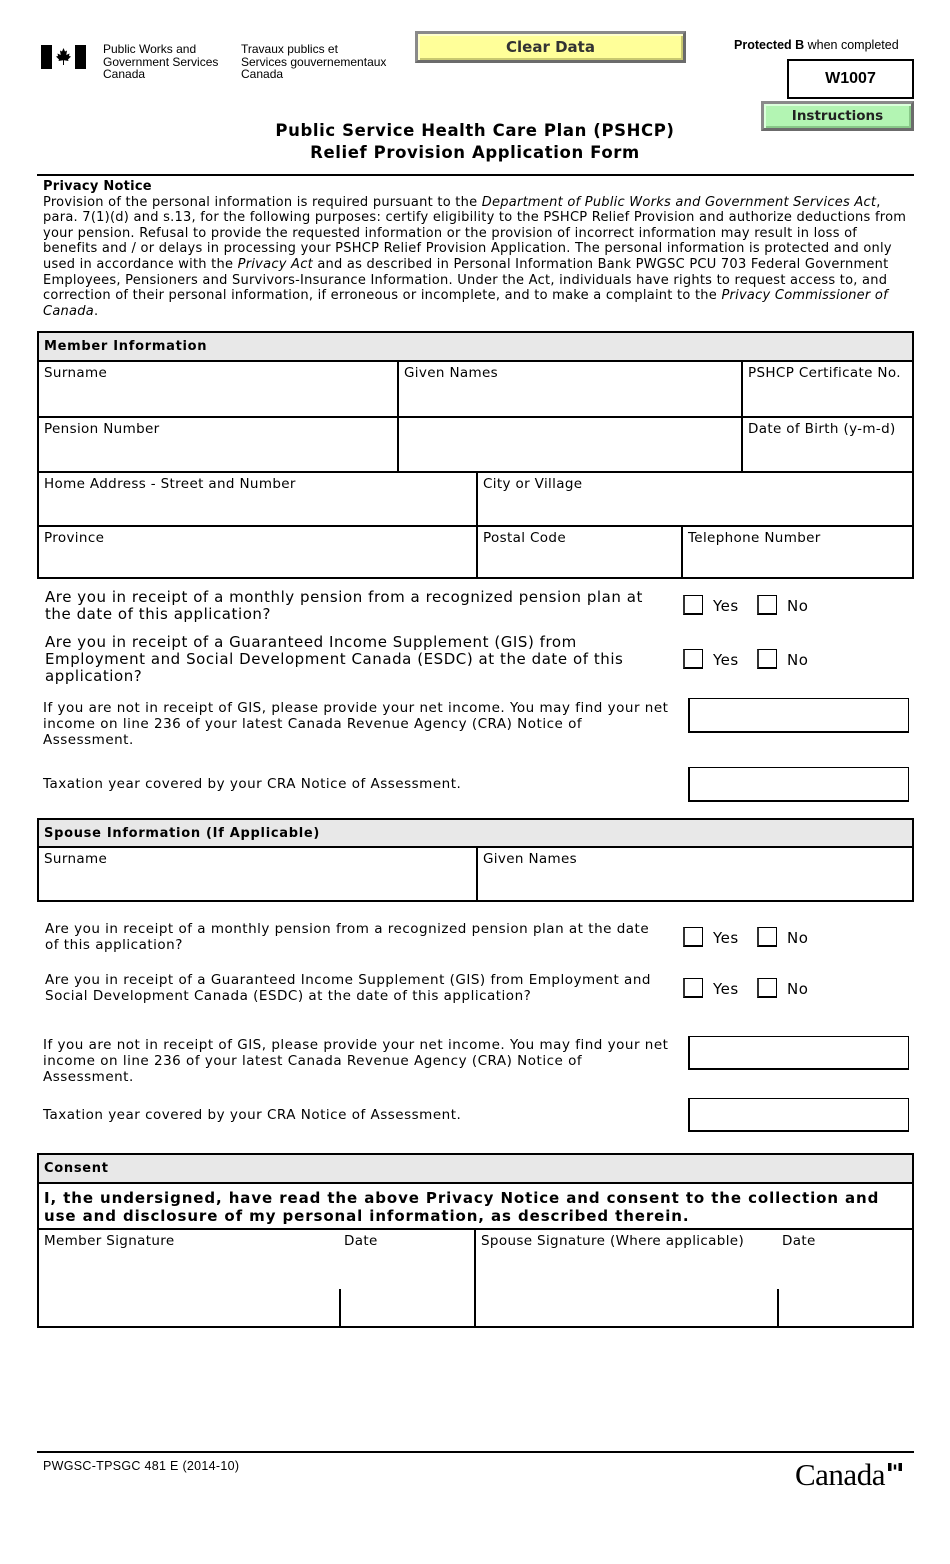  Describe the element at coordinates (844, 1278) in the screenshot. I see `spouse-signature-date-field: Date` at that location.